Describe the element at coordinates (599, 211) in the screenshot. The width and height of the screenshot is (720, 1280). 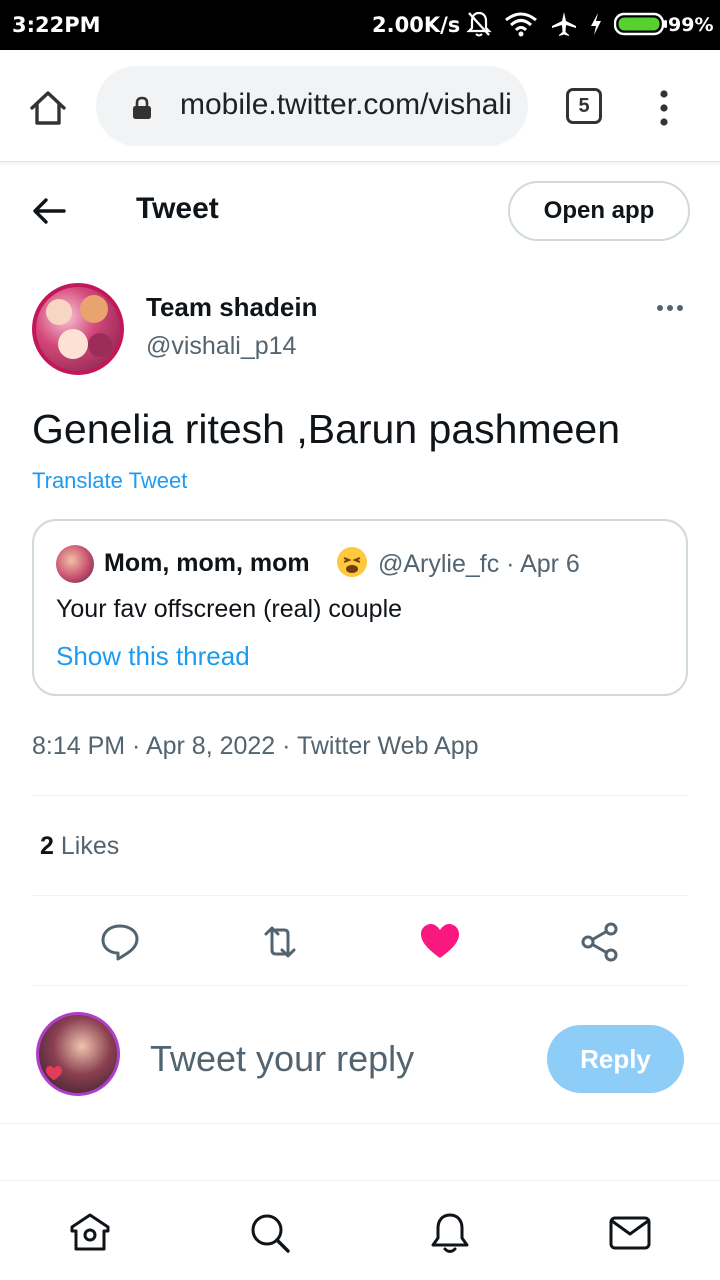
I see `open-app-button: Open app` at that location.